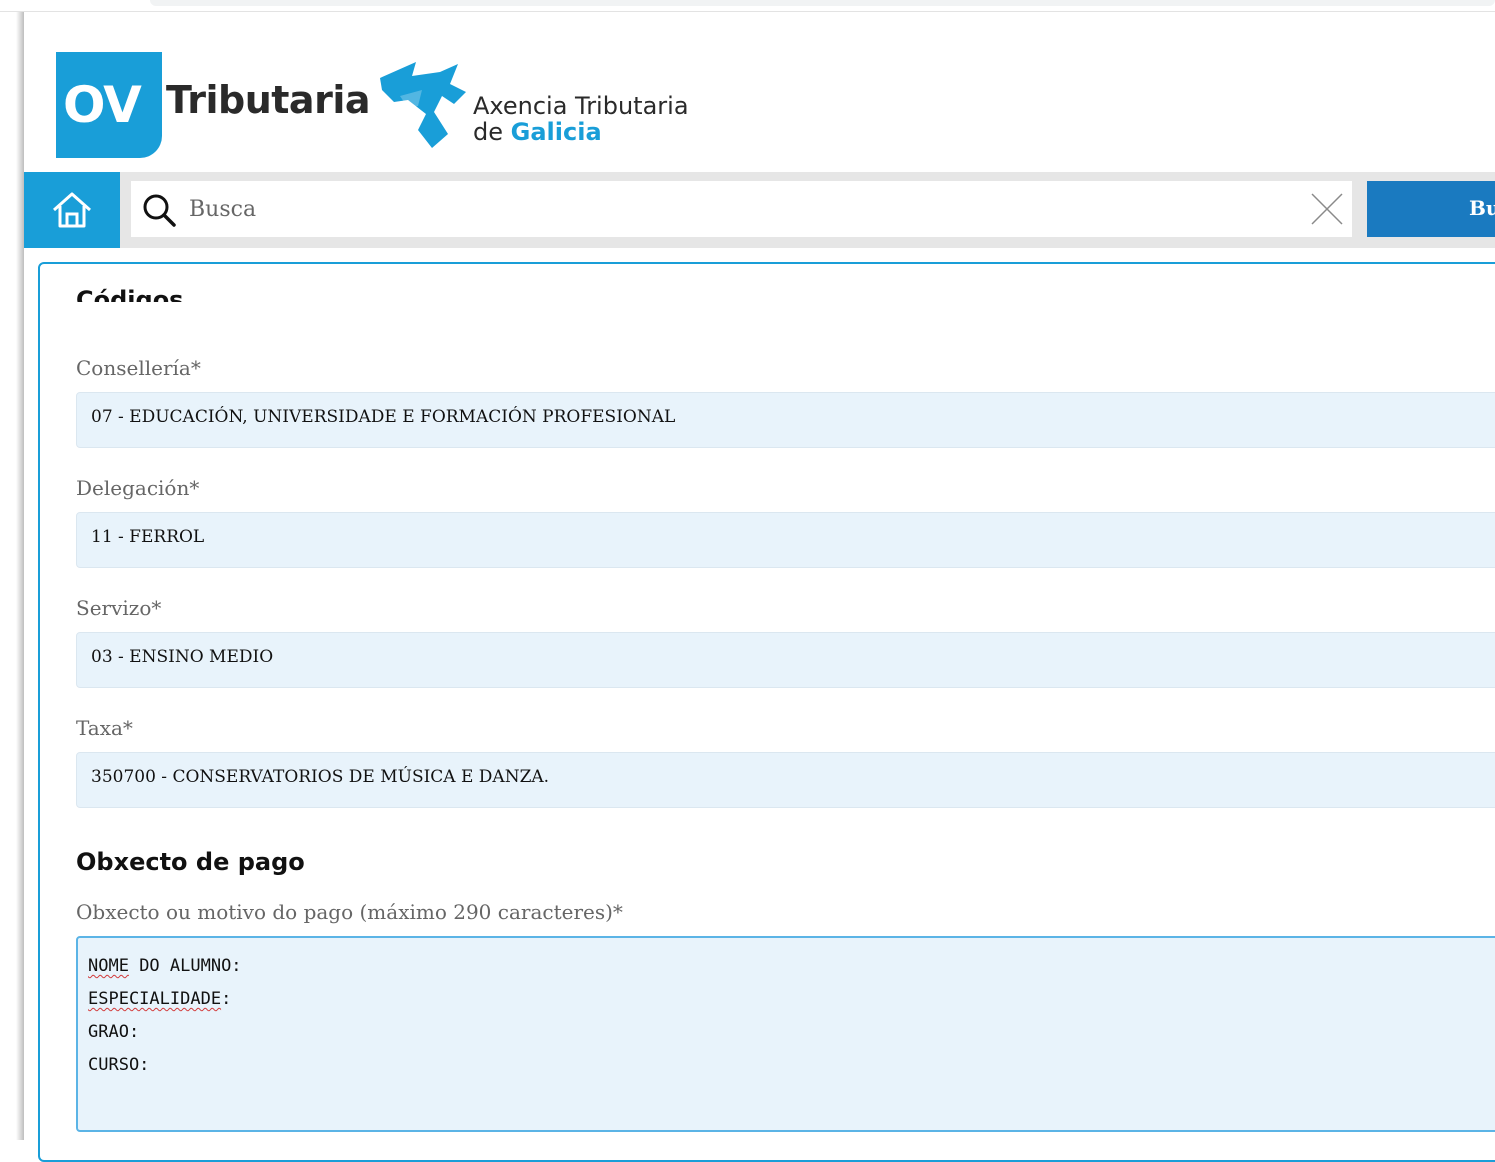  Describe the element at coordinates (767, 283) in the screenshot. I see `codes-heading-clip: Códigos` at that location.